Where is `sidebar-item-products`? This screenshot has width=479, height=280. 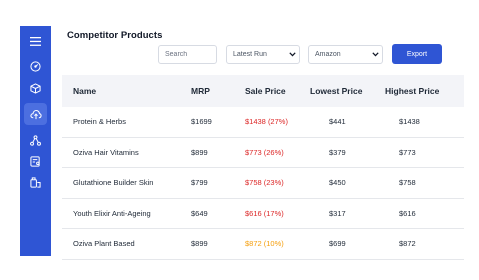
sidebar-item-products is located at coordinates (35, 88).